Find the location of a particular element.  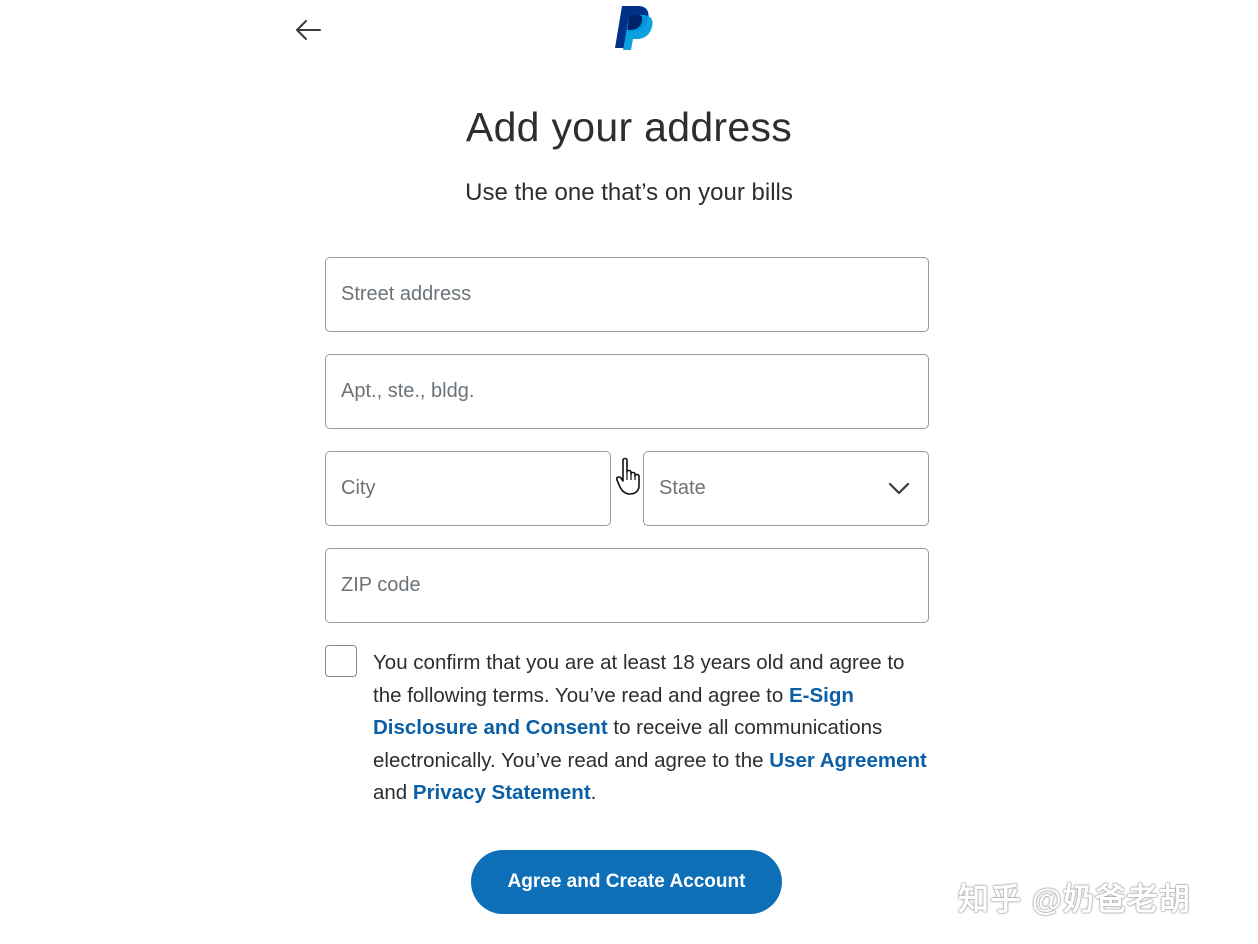

zip-code-field is located at coordinates (627, 585).